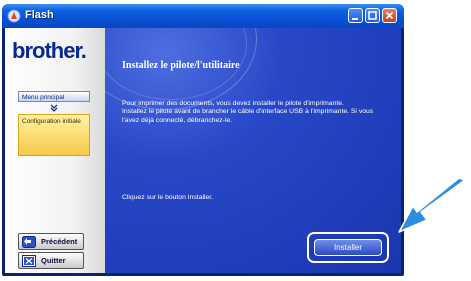  I want to click on quit-icon, so click(29, 261).